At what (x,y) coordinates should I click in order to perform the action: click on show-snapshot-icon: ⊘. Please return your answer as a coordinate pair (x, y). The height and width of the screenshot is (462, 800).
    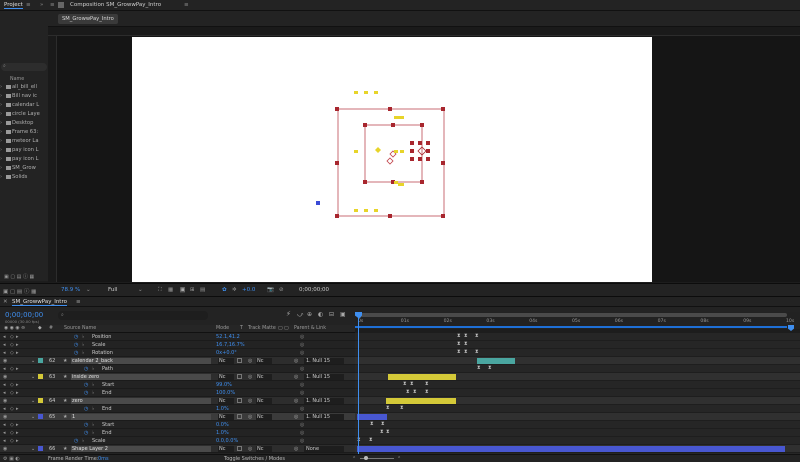
    Looking at the image, I should click on (281, 290).